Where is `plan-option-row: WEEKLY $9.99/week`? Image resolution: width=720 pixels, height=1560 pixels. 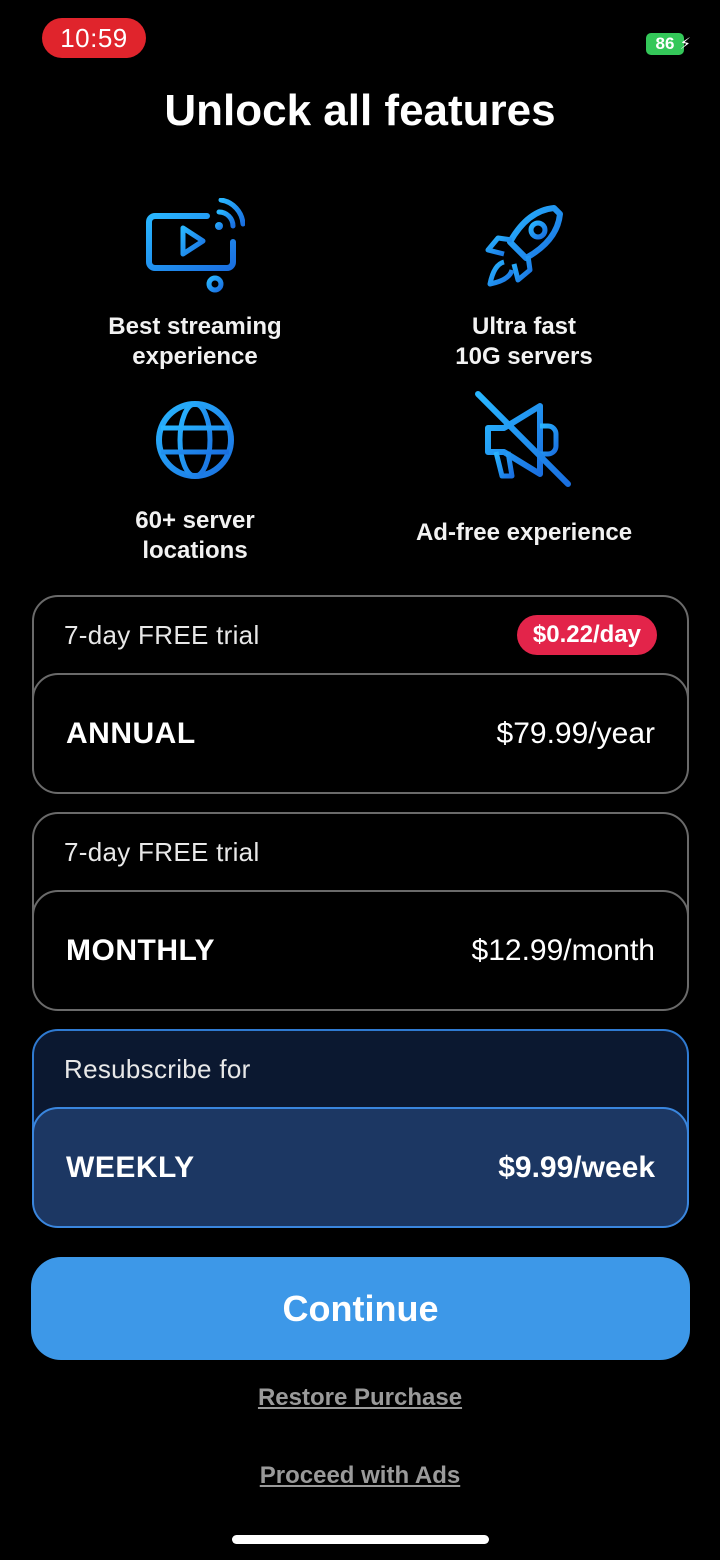
plan-option-row: WEEKLY $9.99/week is located at coordinates (360, 1167).